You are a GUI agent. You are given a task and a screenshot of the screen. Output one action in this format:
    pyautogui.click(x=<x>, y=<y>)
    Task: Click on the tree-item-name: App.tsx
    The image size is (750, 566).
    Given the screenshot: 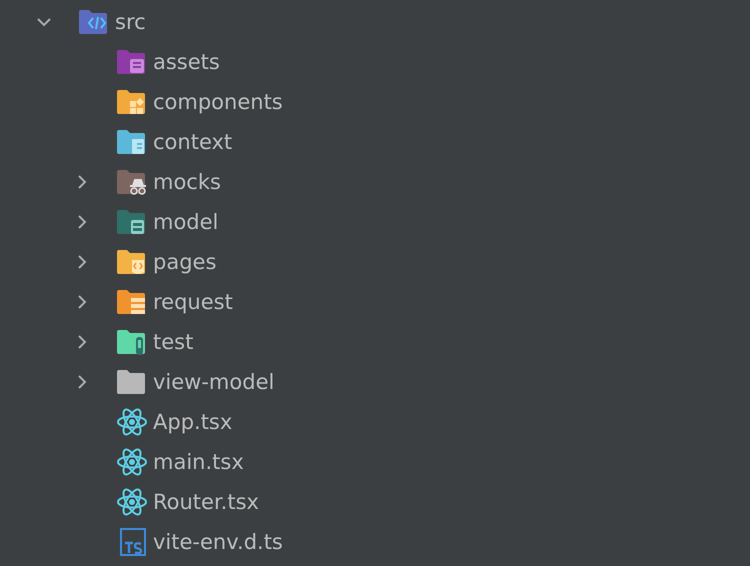 What is the action you would take?
    pyautogui.click(x=192, y=422)
    